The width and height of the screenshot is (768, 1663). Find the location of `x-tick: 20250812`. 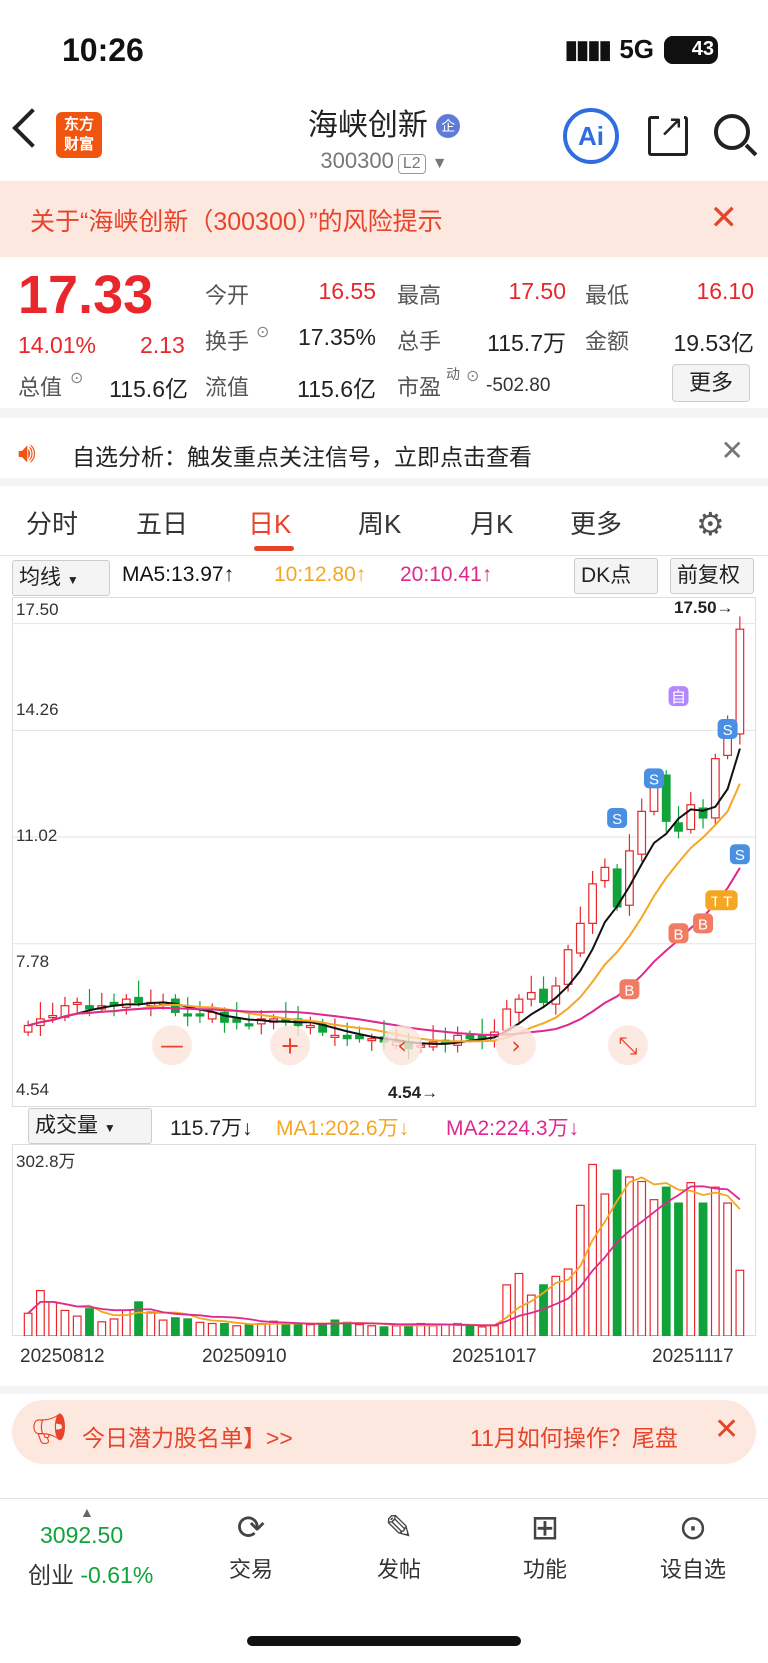

x-tick: 20250812 is located at coordinates (62, 1356).